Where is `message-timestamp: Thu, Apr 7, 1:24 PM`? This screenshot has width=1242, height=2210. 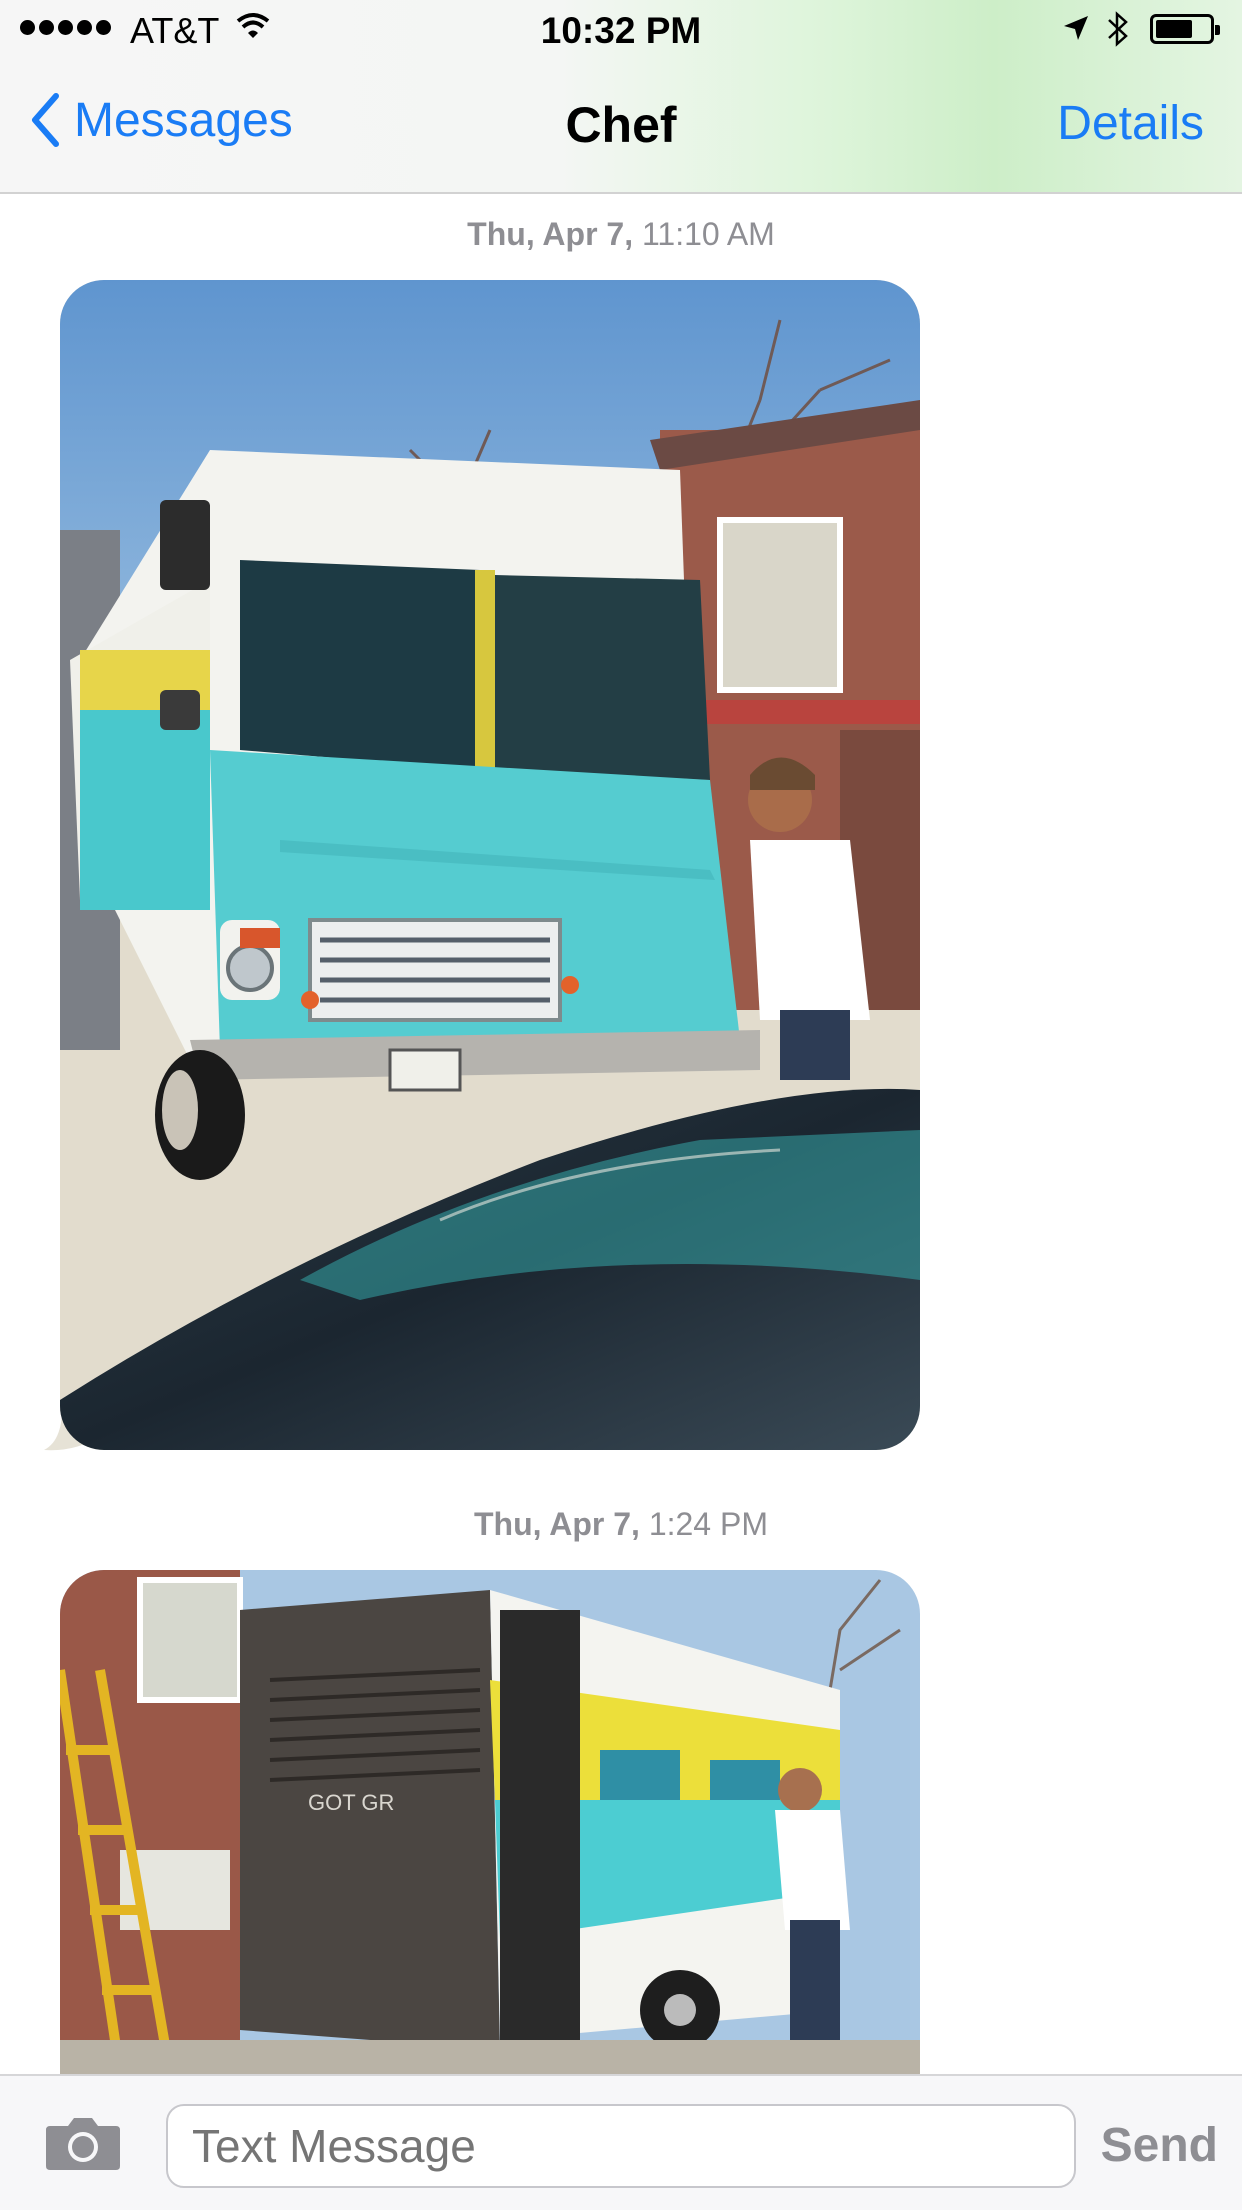 message-timestamp: Thu, Apr 7, 1:24 PM is located at coordinates (621, 1524).